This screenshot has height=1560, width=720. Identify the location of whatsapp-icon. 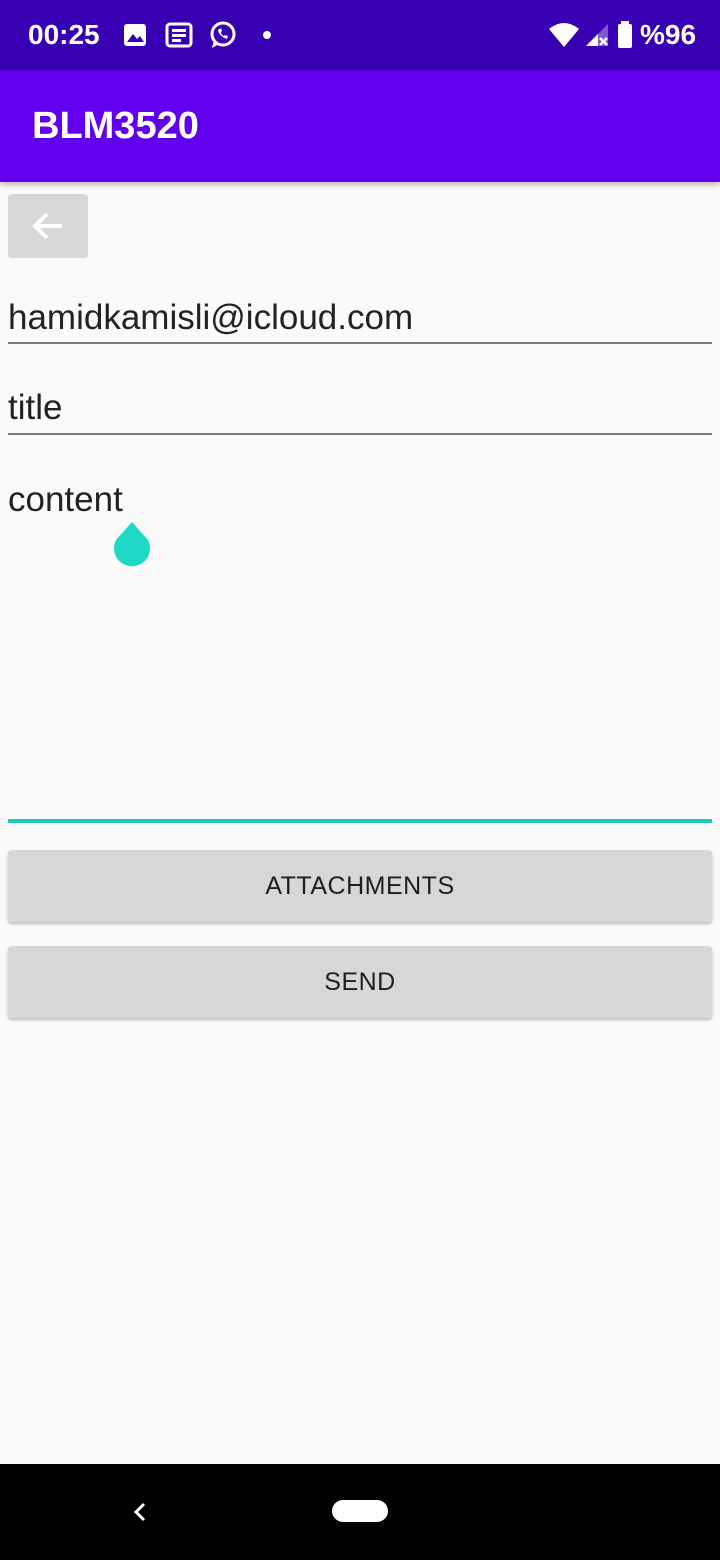
(223, 34).